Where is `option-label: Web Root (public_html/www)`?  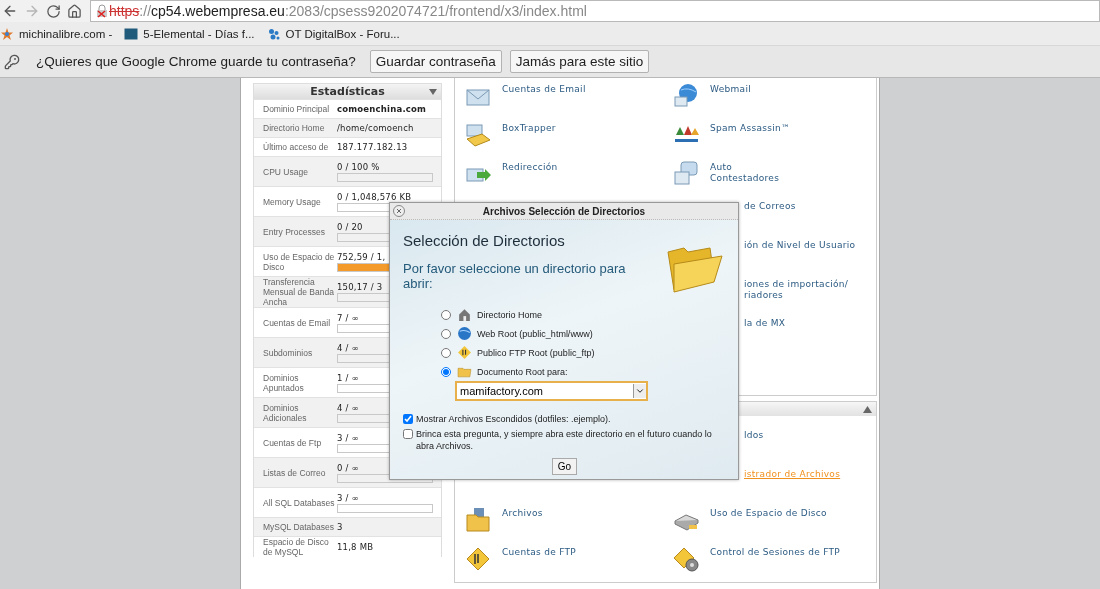 option-label: Web Root (public_html/www) is located at coordinates (535, 333).